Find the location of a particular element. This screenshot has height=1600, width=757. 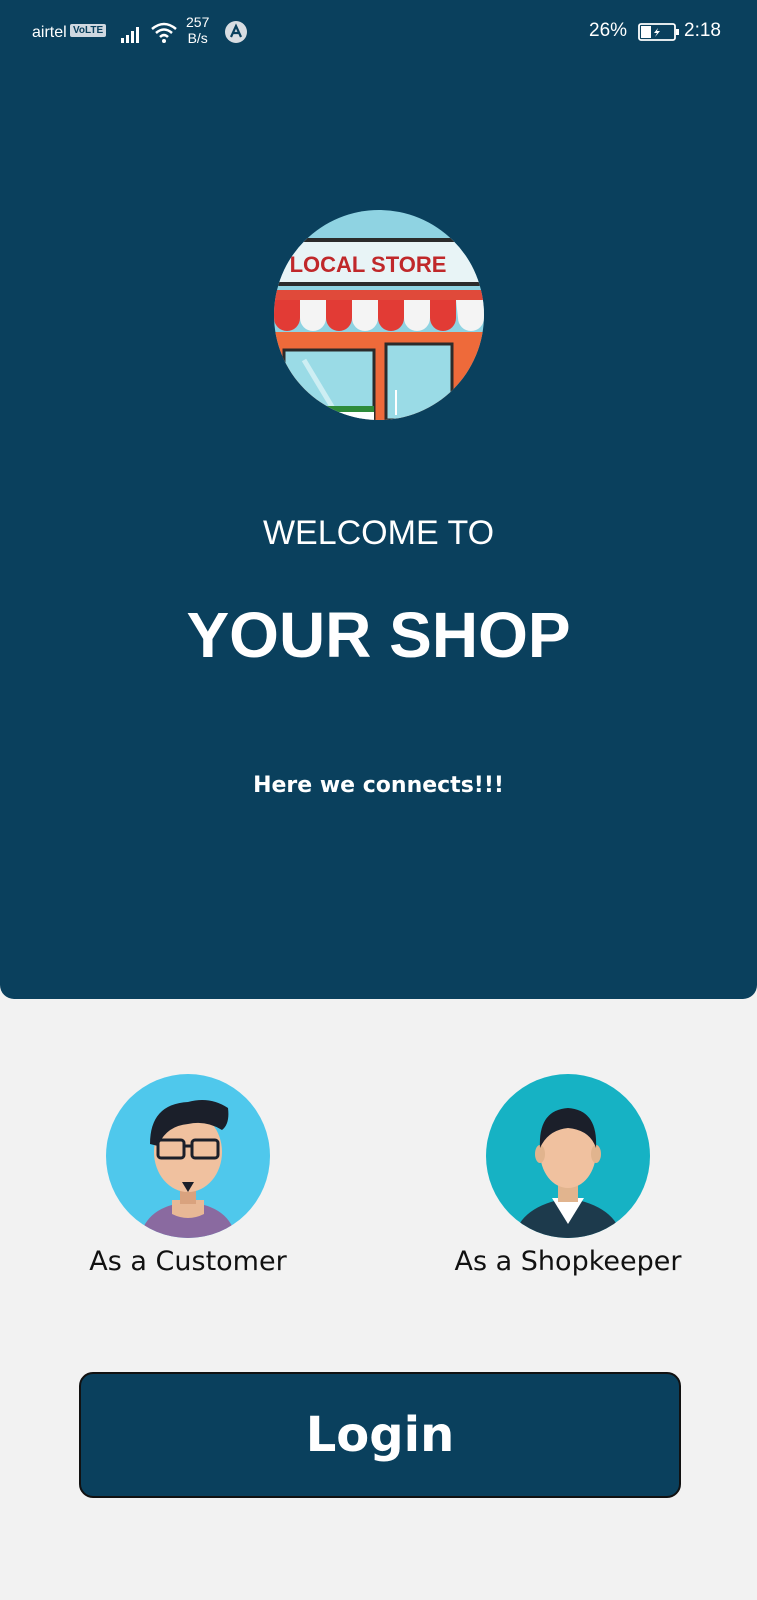

battery-percent: 26% is located at coordinates (608, 30).